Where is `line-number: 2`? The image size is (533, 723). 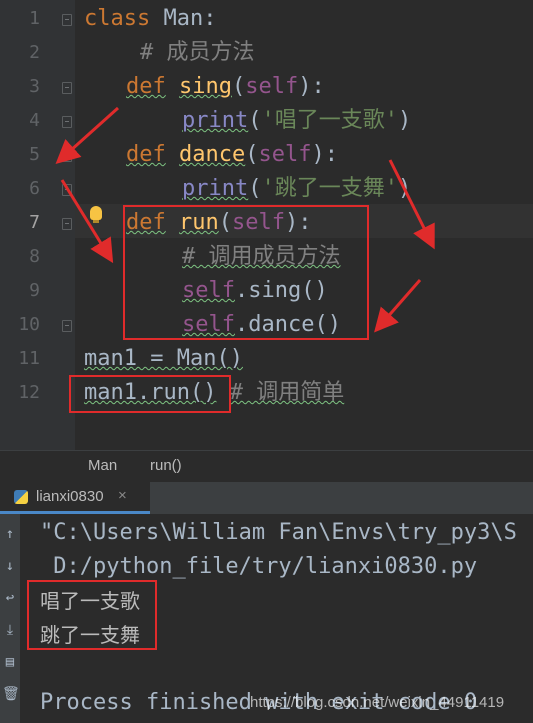
line-number: 2 is located at coordinates (34, 52).